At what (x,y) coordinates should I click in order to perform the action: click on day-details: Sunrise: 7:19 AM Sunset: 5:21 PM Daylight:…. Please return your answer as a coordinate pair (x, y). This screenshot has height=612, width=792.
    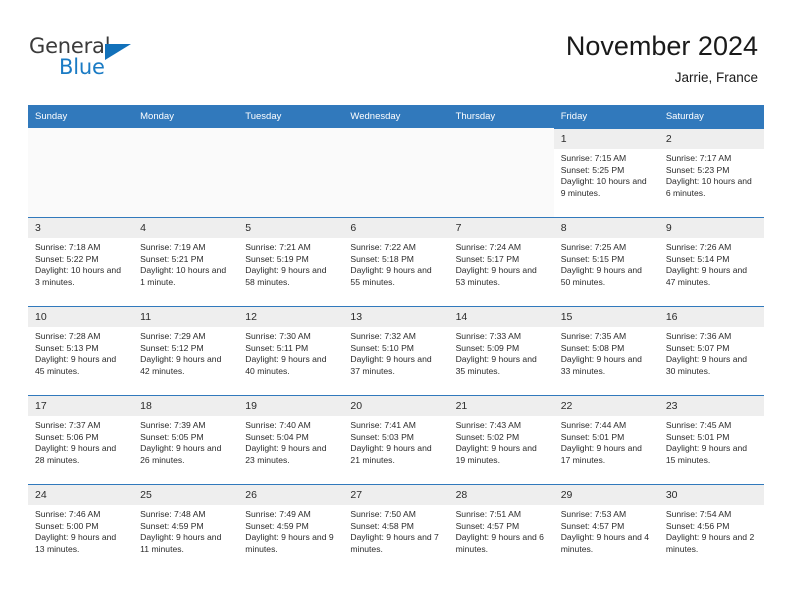
    Looking at the image, I should click on (185, 263).